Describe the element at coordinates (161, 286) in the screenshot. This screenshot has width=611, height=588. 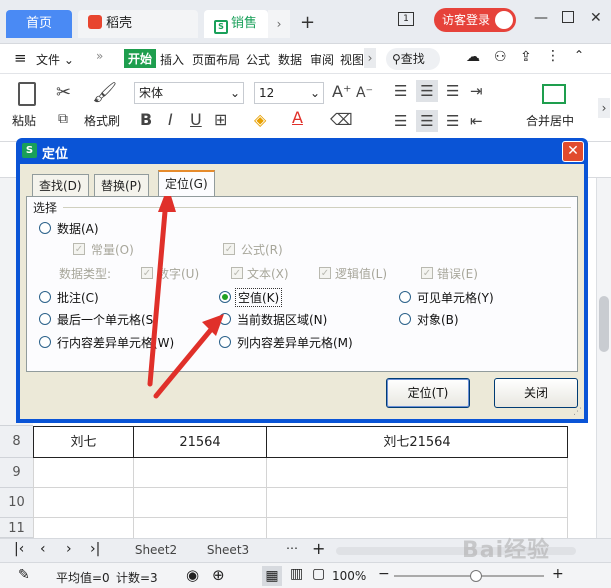
I see `arrow-to-goto-tab` at that location.